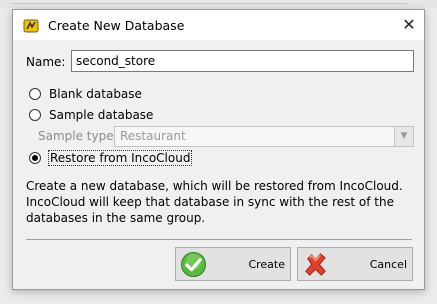  Describe the element at coordinates (264, 136) in the screenshot. I see `sample-type-select: Restaurant ▼` at that location.